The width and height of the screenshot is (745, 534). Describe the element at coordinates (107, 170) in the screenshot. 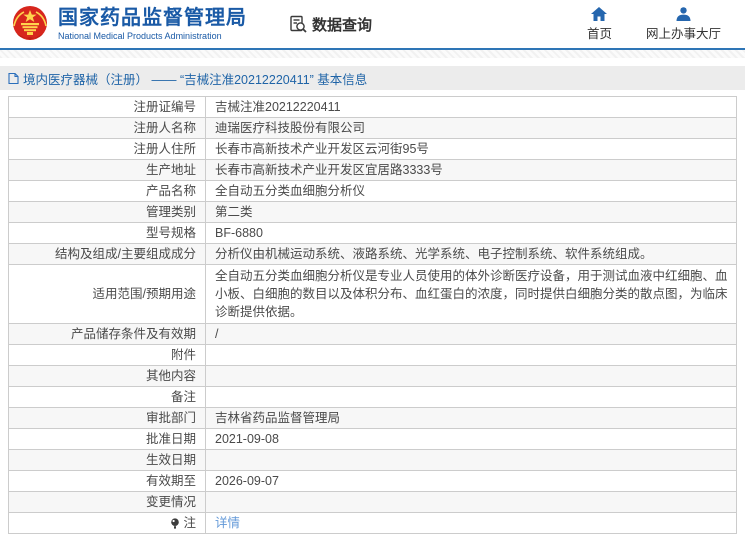

I see `row-label: 生产地址` at that location.